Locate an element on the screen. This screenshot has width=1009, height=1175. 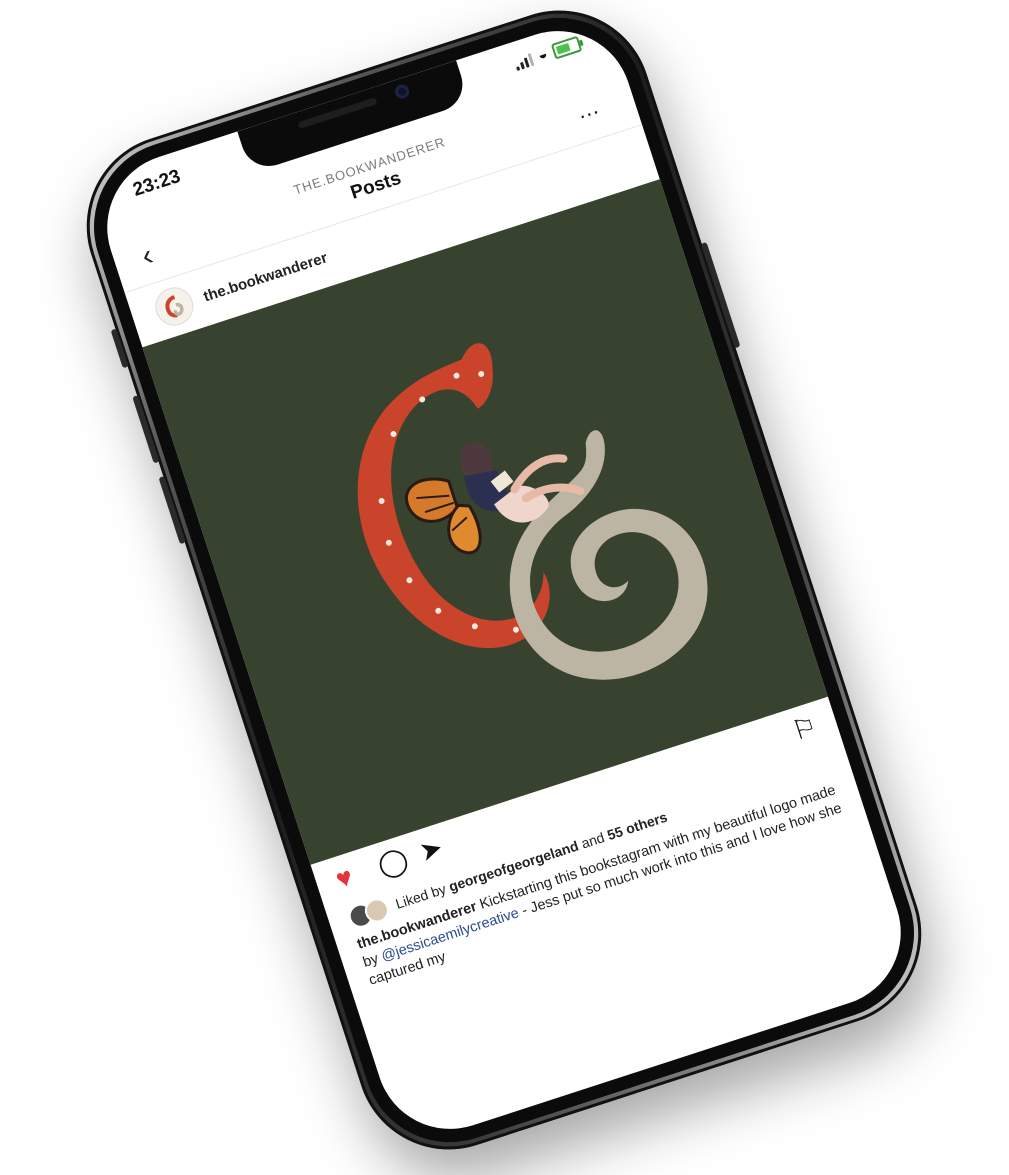
send-icon: ➤ is located at coordinates (431, 850).